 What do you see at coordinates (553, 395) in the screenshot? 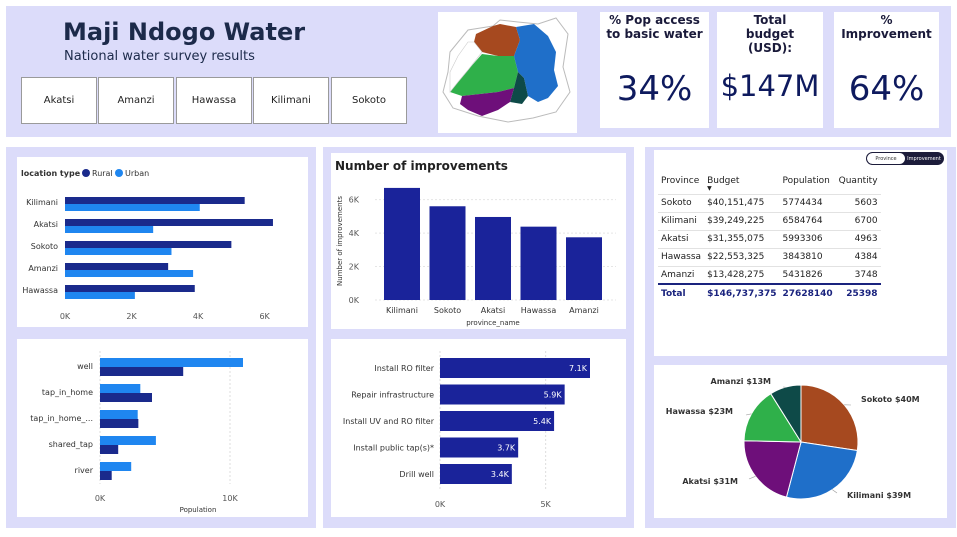
I see `bar-data-label: 5.9K` at bounding box center [553, 395].